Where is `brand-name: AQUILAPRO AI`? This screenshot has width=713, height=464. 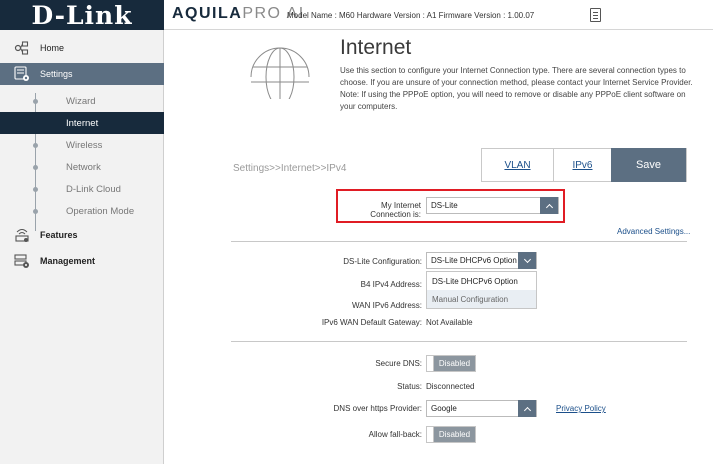
brand-name: AQUILAPRO AI is located at coordinates (238, 14).